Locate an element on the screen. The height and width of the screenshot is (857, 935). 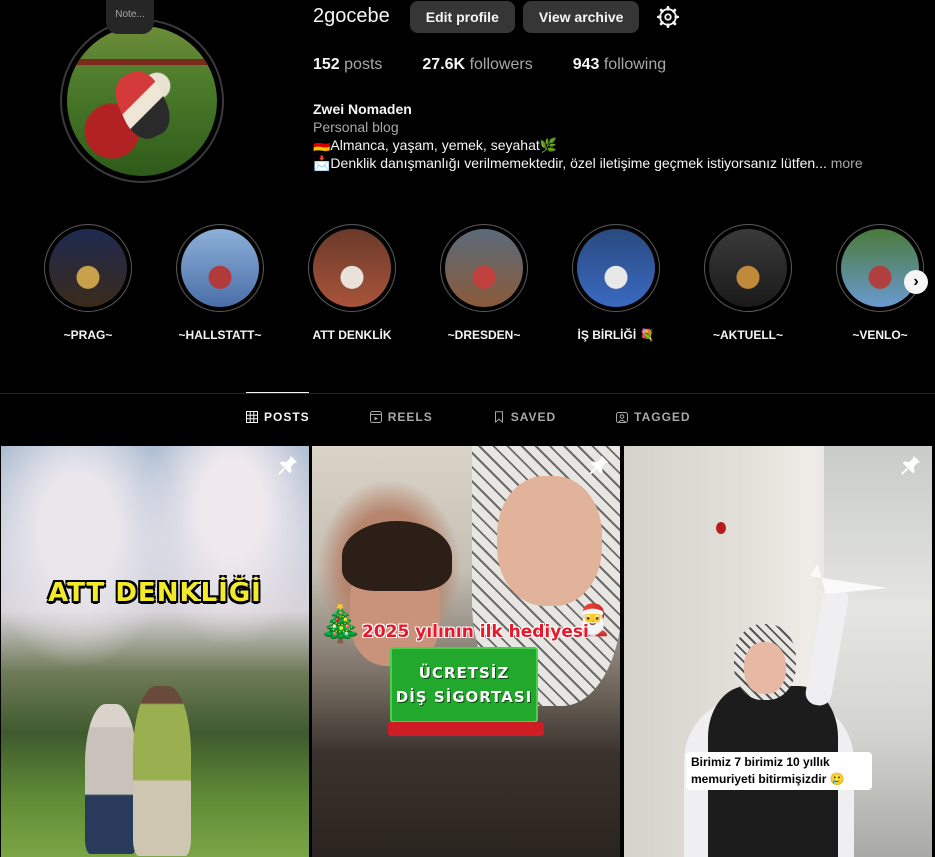
tab-posts: POSTS is located at coordinates (278, 417).